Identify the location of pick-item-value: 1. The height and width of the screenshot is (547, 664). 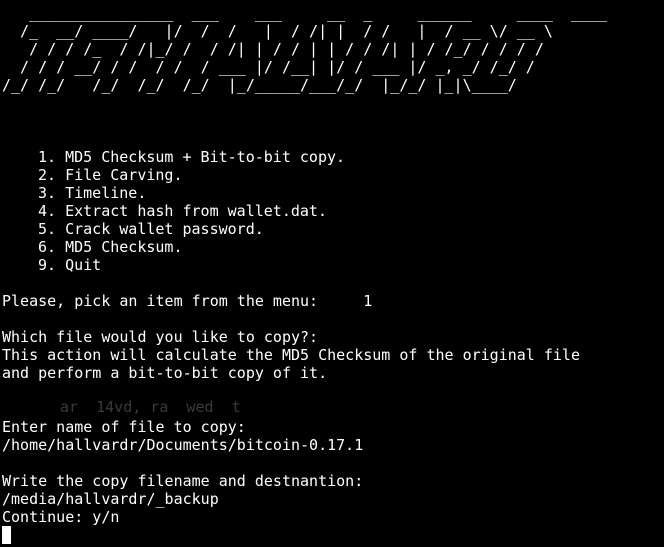
(368, 301).